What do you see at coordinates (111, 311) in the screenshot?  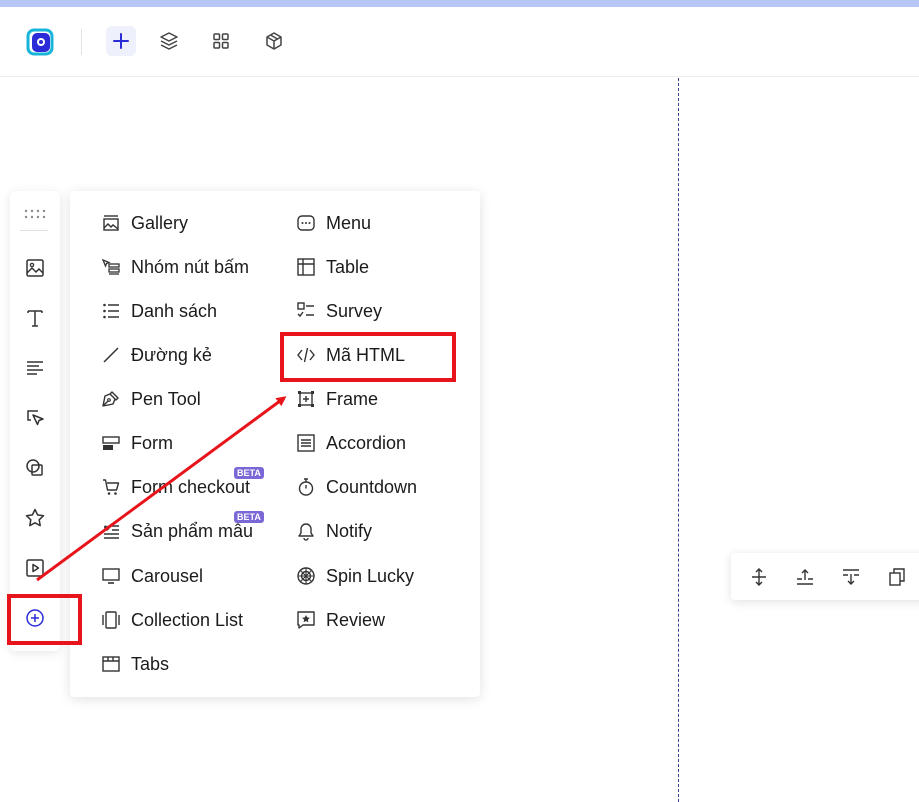 I see `list-icon` at bounding box center [111, 311].